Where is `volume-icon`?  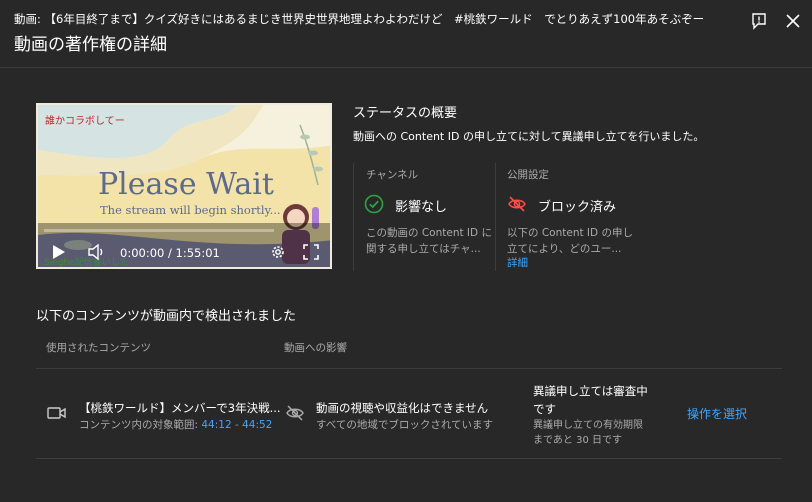 volume-icon is located at coordinates (97, 253).